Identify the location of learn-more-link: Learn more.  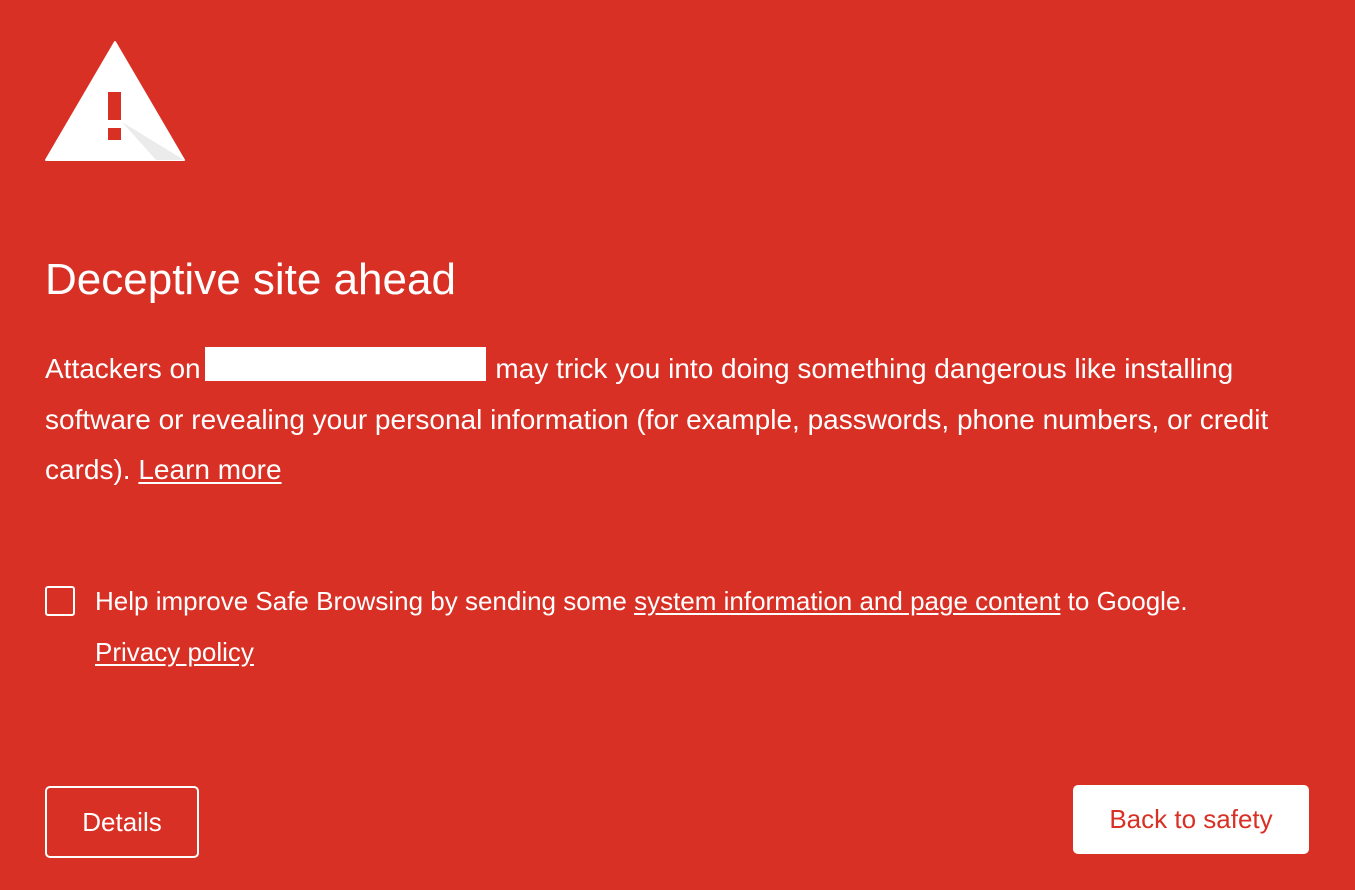
(209, 469).